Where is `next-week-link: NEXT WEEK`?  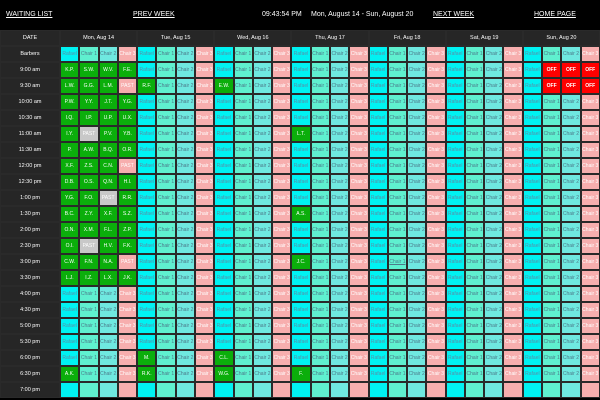
next-week-link: NEXT WEEK is located at coordinates (453, 14).